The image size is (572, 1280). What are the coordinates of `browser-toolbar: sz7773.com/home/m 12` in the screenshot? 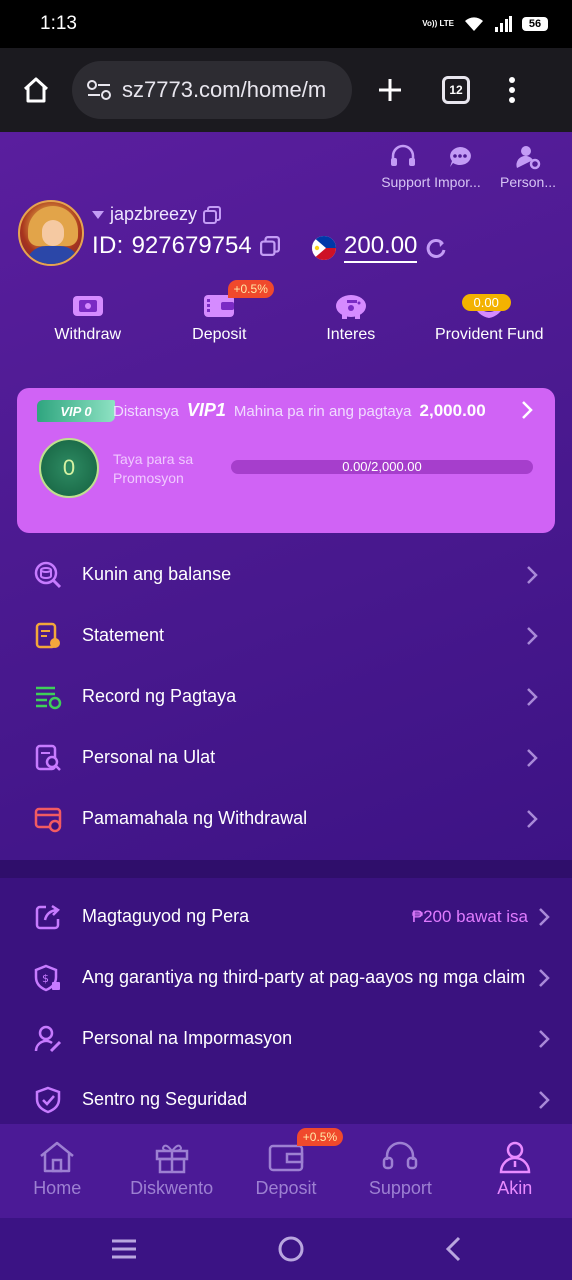 It's located at (286, 90).